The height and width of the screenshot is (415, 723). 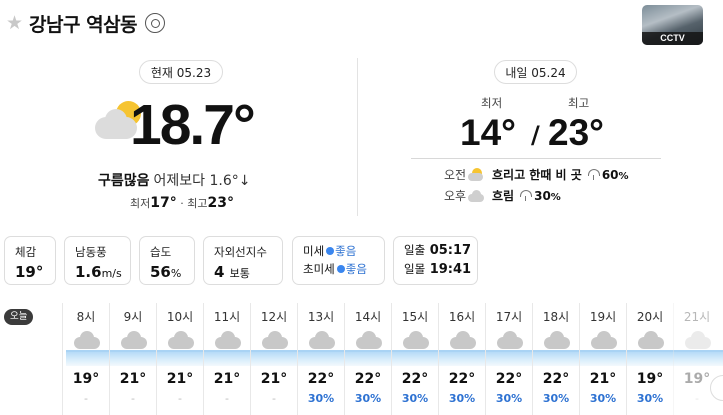 What do you see at coordinates (357, 137) in the screenshot?
I see `section-divider` at bounding box center [357, 137].